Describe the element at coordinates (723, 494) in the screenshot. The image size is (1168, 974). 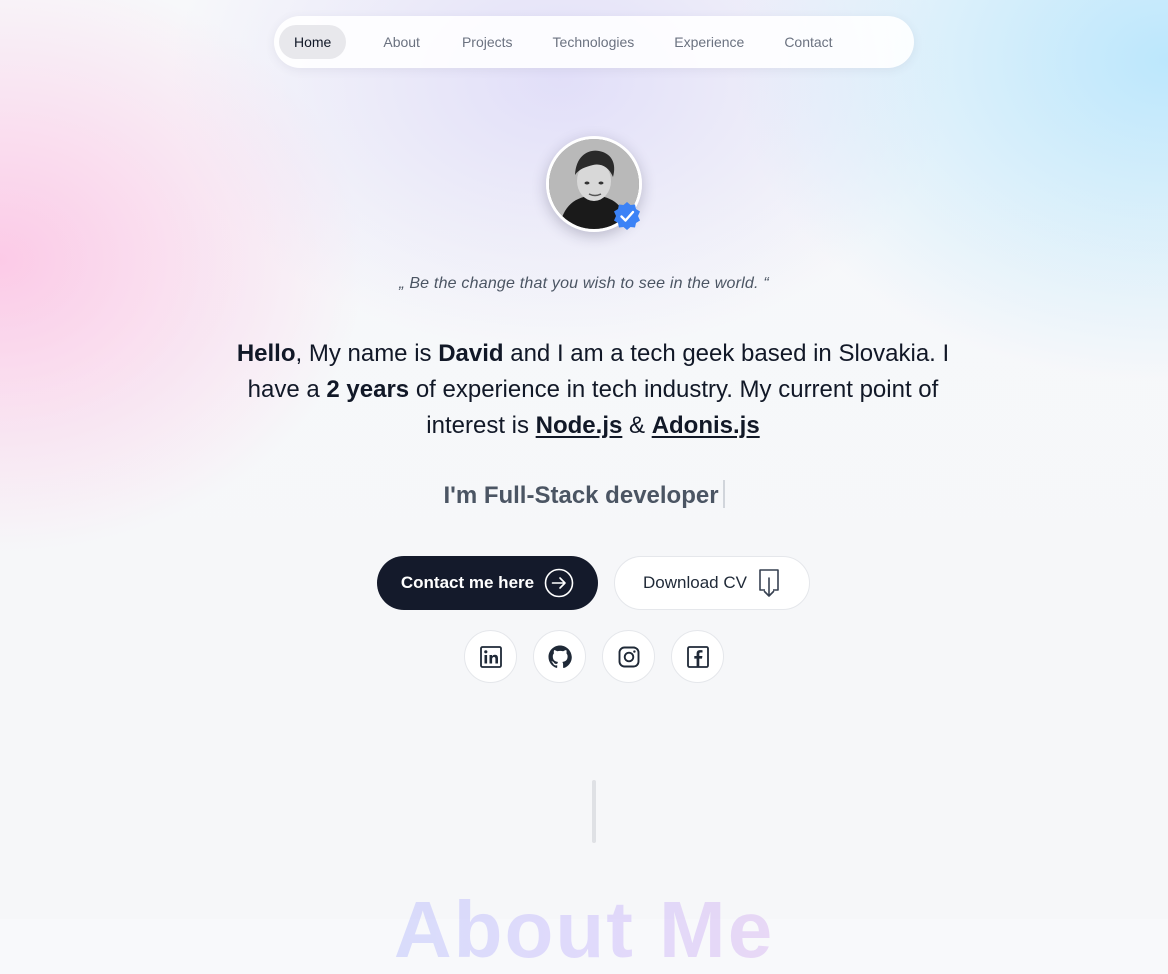
I see `typing-caret` at that location.